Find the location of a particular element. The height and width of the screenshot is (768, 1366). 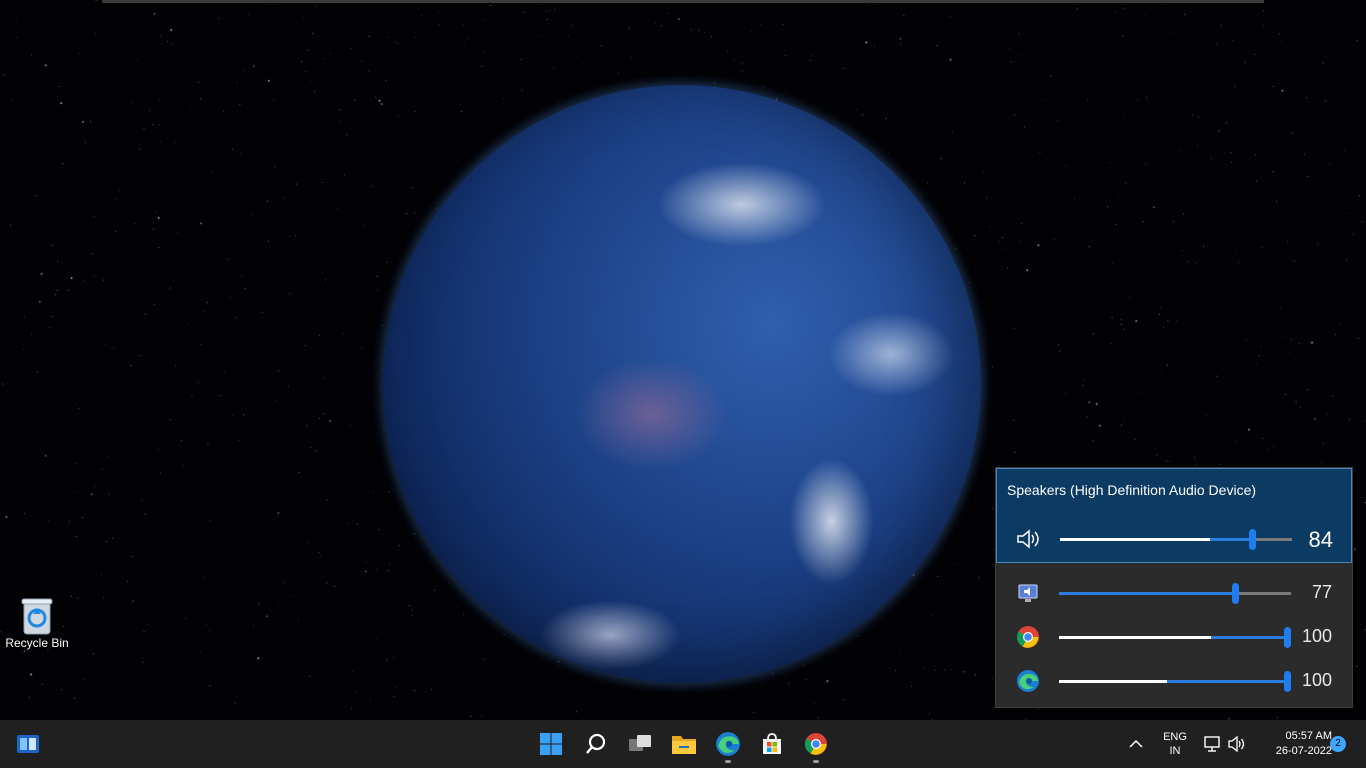

start-icon is located at coordinates (551, 744).